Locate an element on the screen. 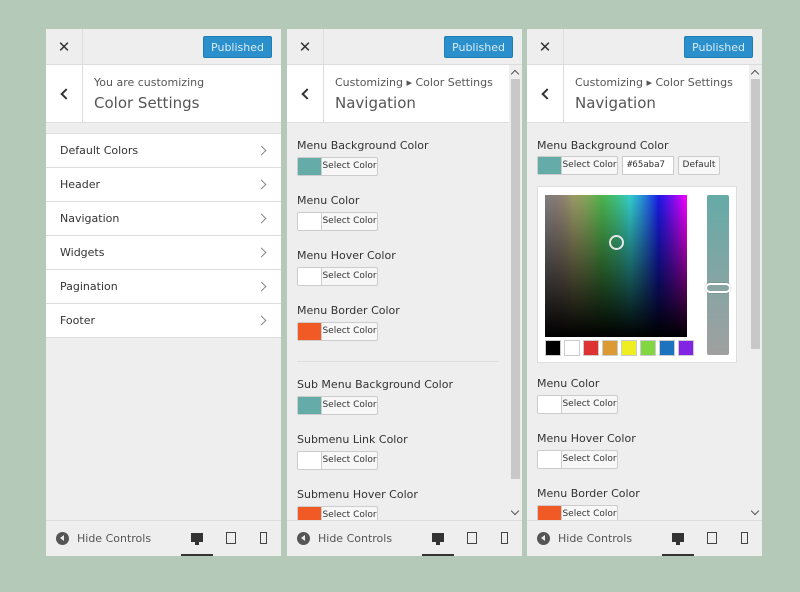 Image resolution: width=800 pixels, height=592 pixels. control-label: Menu Hover Color is located at coordinates (586, 438).